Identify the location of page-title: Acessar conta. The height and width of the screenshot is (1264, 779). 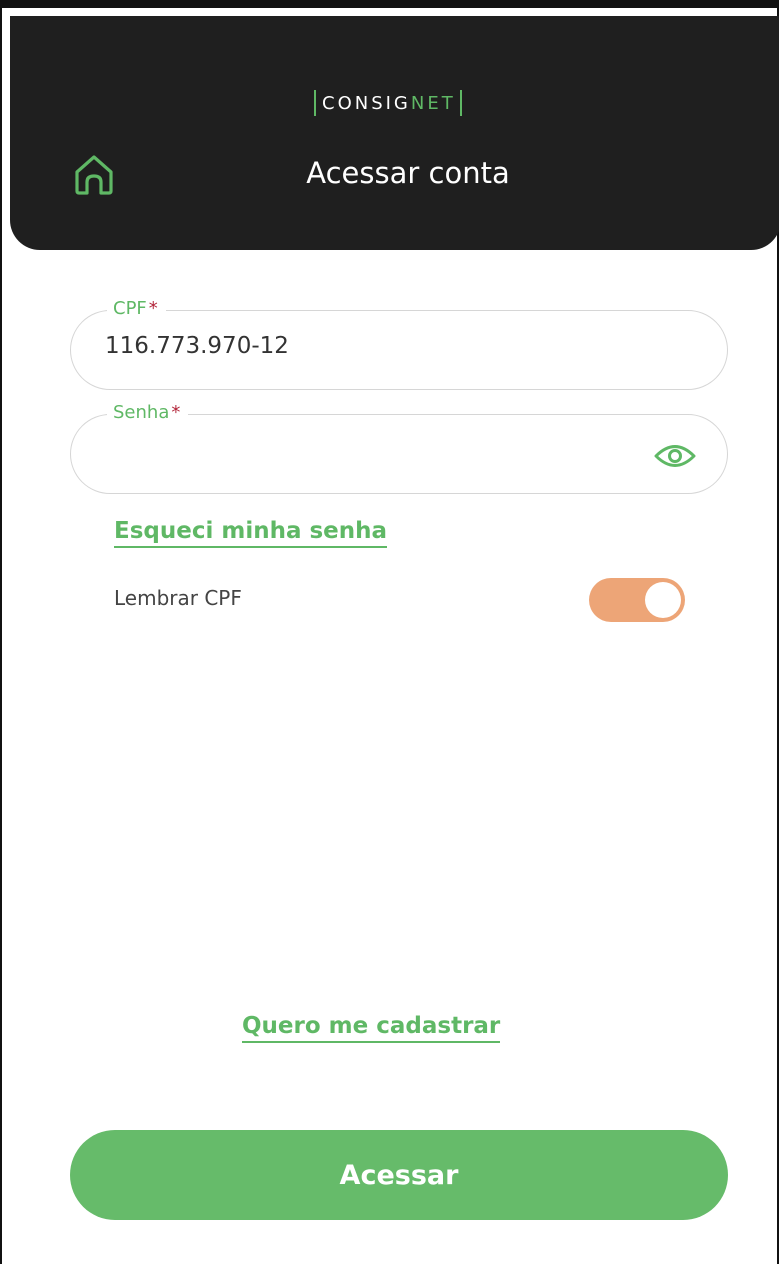
(408, 173).